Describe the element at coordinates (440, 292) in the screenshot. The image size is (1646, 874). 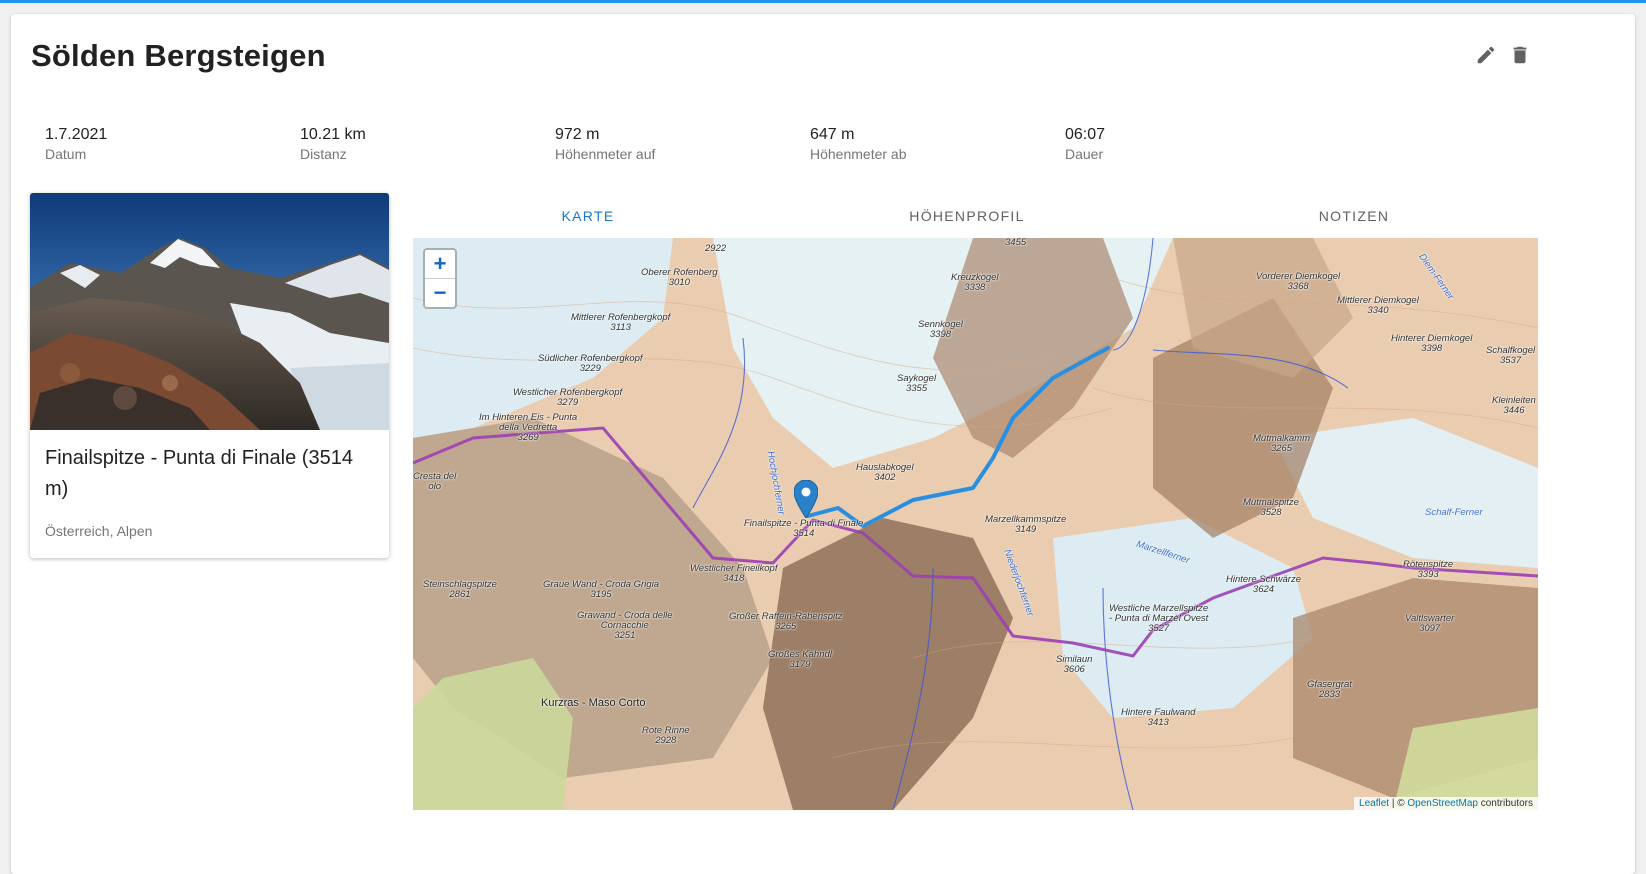
I see `zoom-out-button: −` at that location.